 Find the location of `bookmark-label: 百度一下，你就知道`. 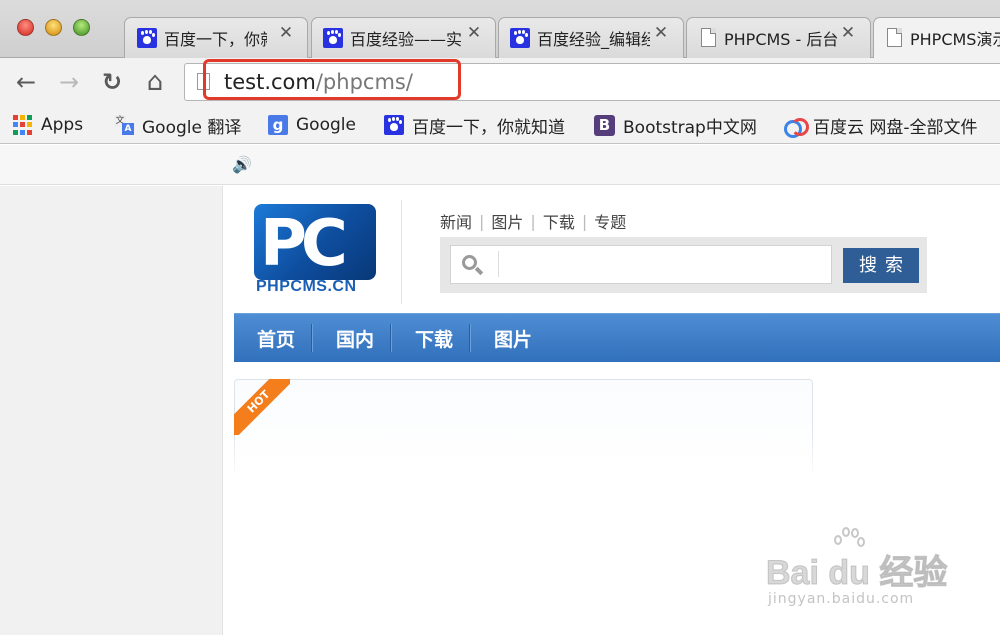

bookmark-label: 百度一下，你就知道 is located at coordinates (488, 127).